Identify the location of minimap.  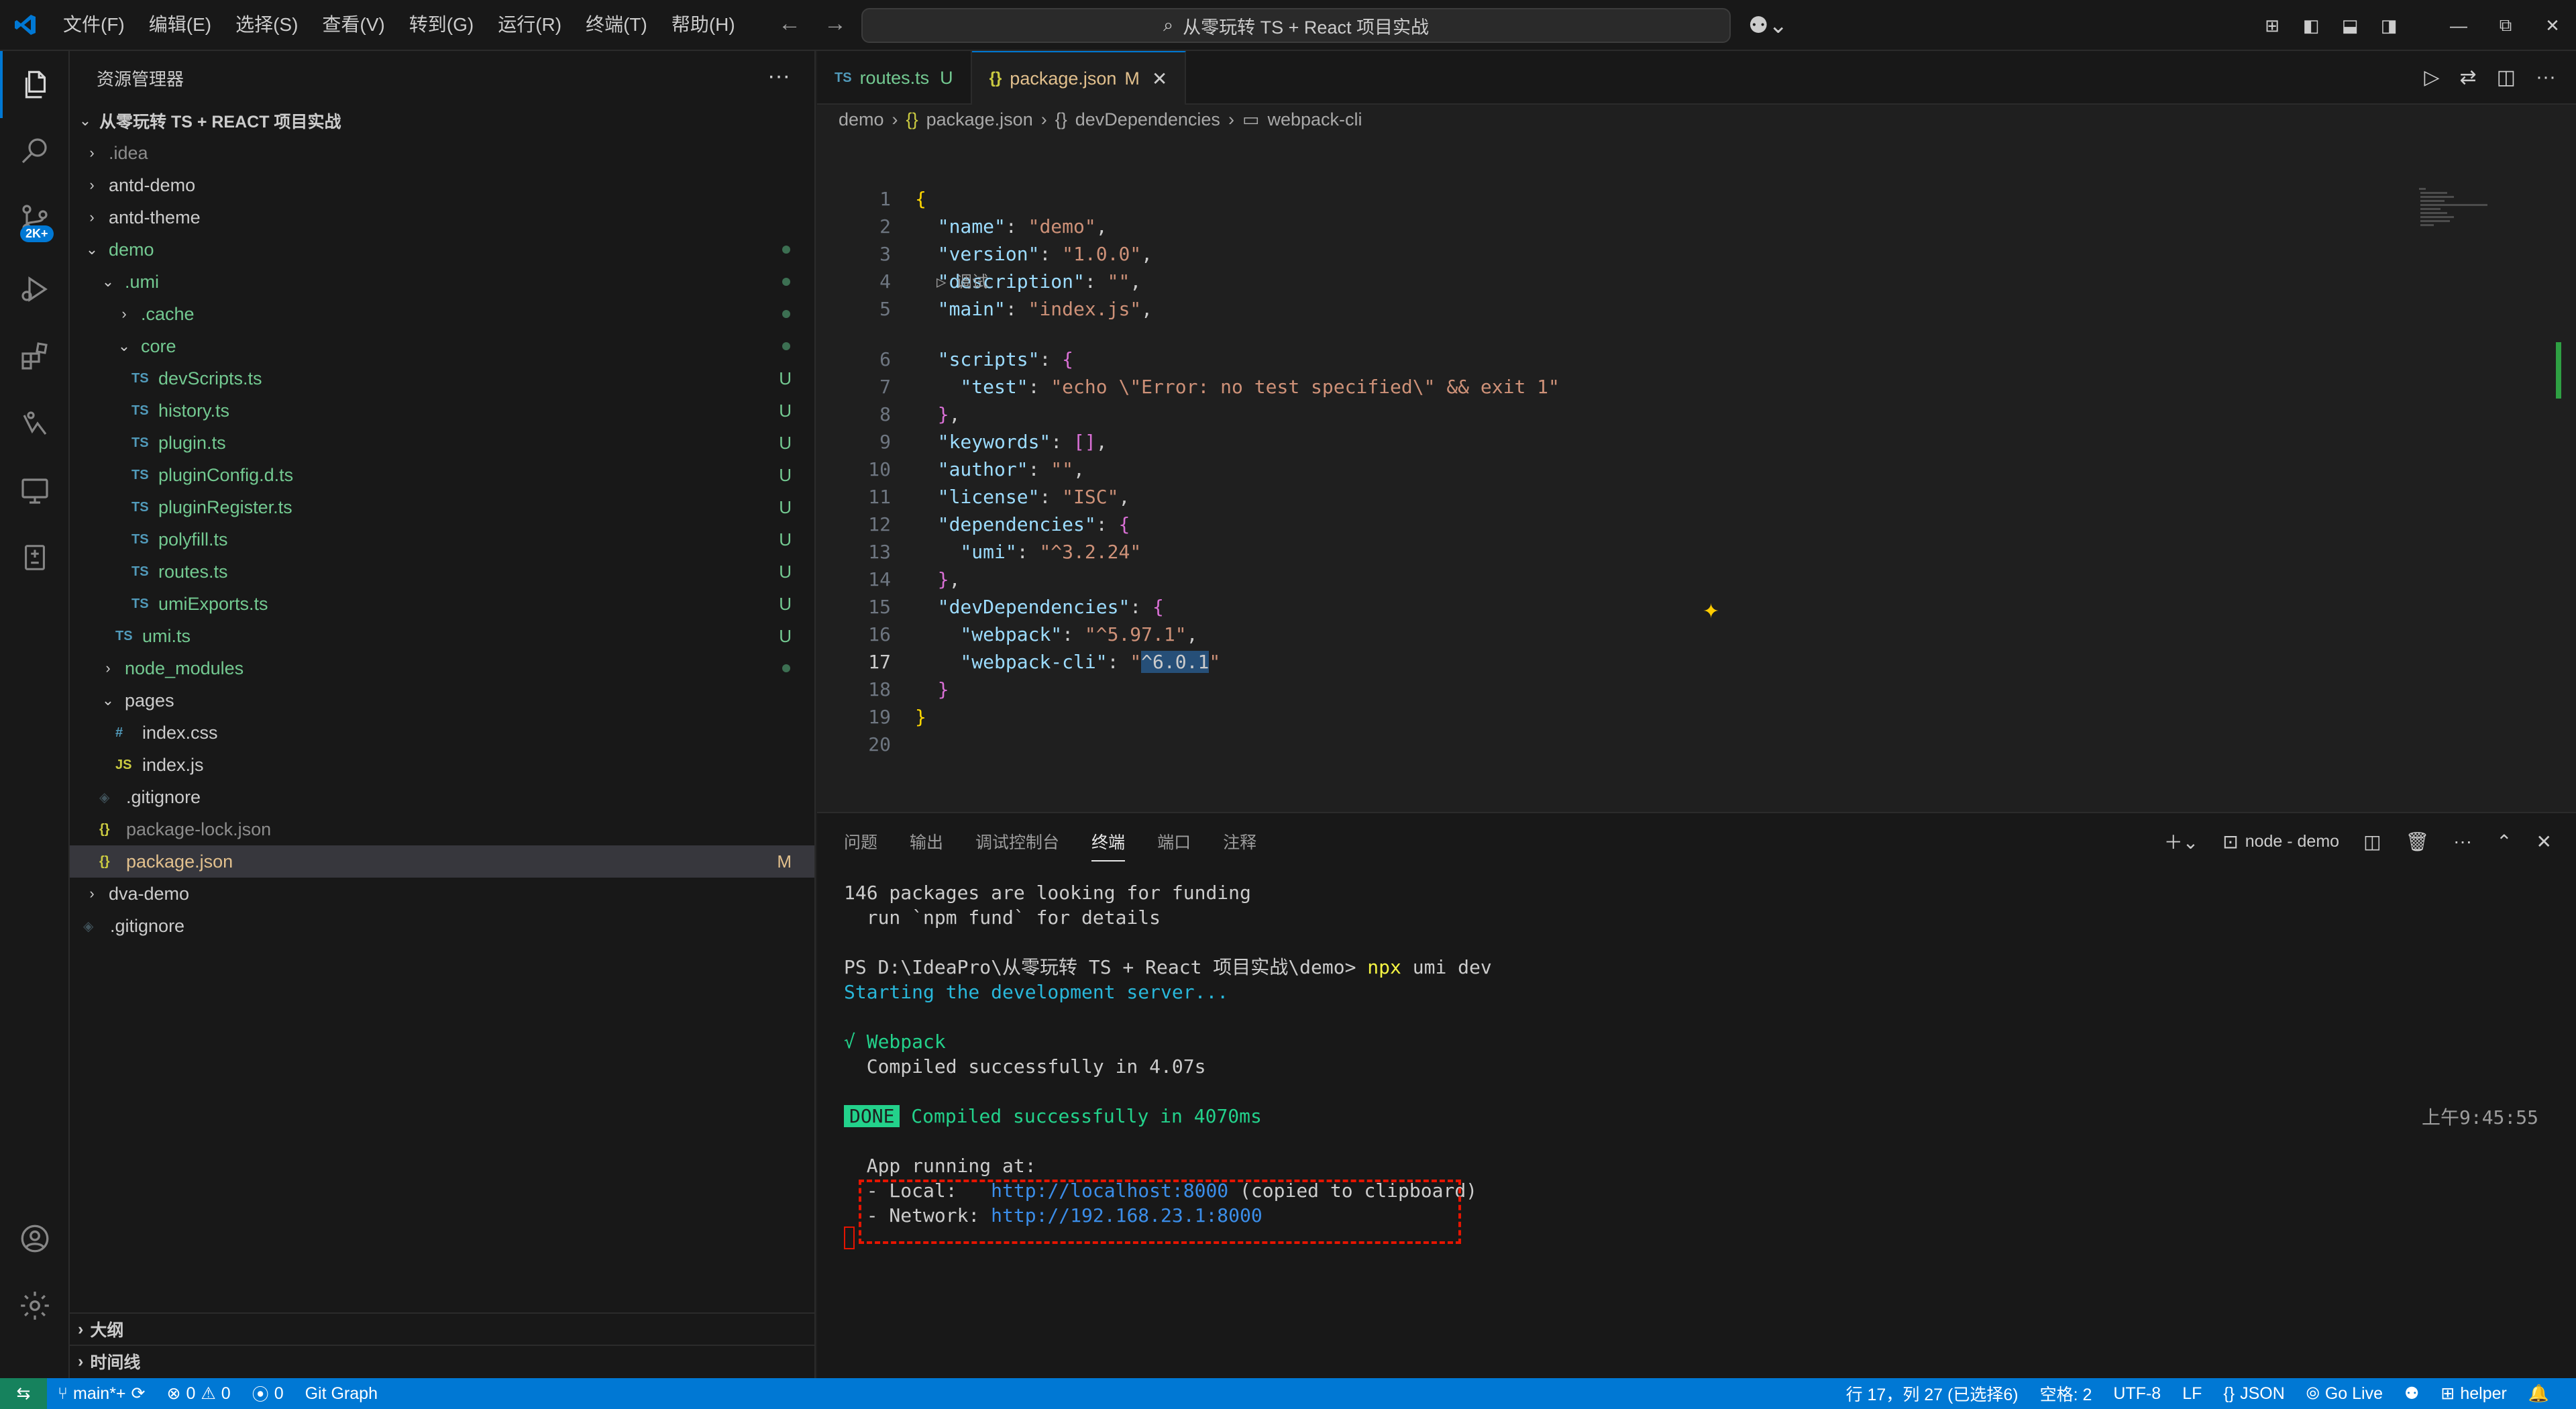
(2455, 208).